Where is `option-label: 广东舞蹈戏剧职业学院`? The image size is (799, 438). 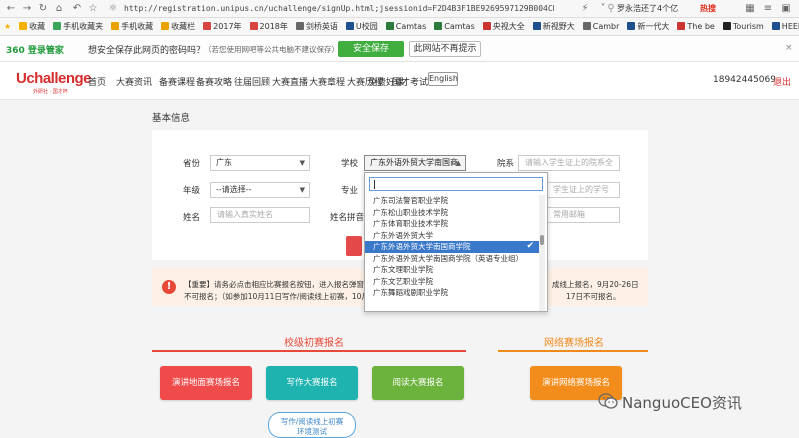
option-label: 广东舞蹈戏剧职业学院 is located at coordinates (410, 292).